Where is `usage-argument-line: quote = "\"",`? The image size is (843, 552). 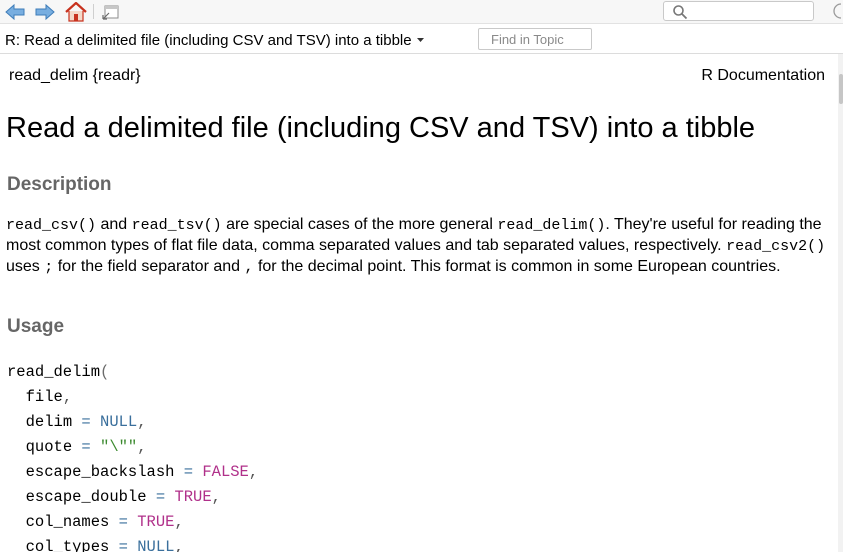 usage-argument-line: quote = "\"", is located at coordinates (132, 447).